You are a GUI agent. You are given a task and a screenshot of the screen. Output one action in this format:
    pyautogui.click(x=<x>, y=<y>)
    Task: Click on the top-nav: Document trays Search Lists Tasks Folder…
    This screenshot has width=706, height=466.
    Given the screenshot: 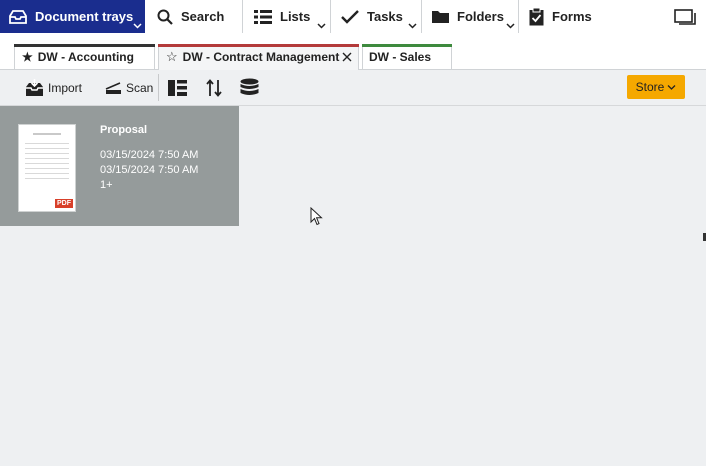 What is the action you would take?
    pyautogui.click(x=353, y=17)
    